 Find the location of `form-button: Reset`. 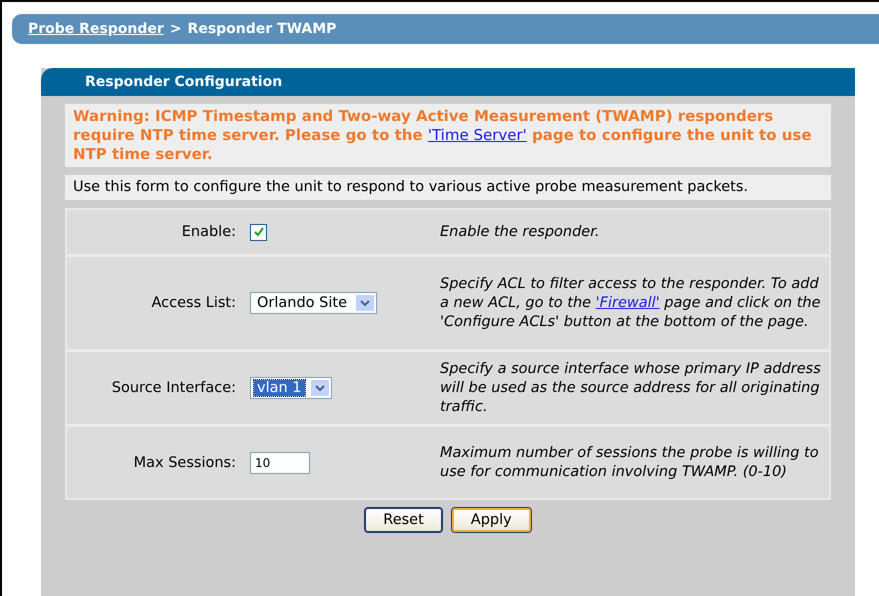

form-button: Reset is located at coordinates (403, 520).